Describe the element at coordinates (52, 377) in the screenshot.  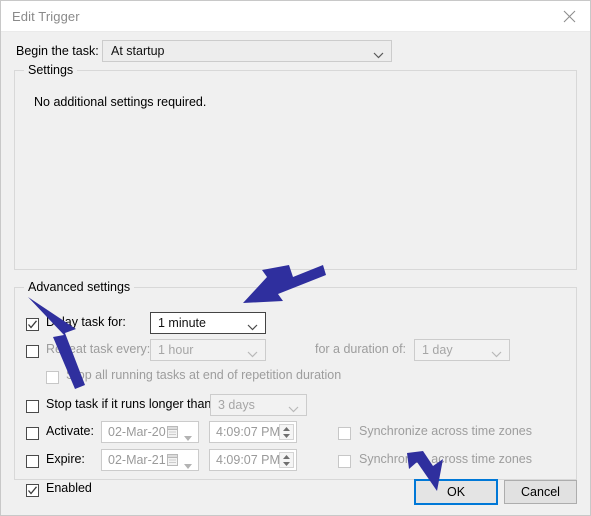
I see `stop-all-running-tasks-checkbox` at that location.